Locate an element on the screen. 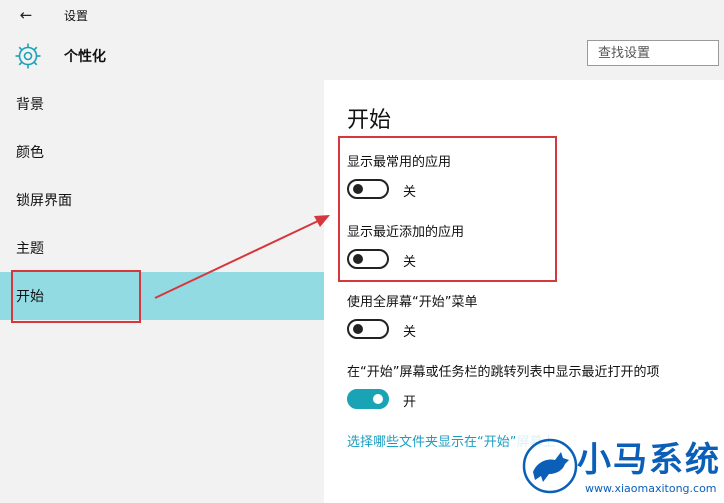 This screenshot has width=724, height=503. gear-icon is located at coordinates (28, 56).